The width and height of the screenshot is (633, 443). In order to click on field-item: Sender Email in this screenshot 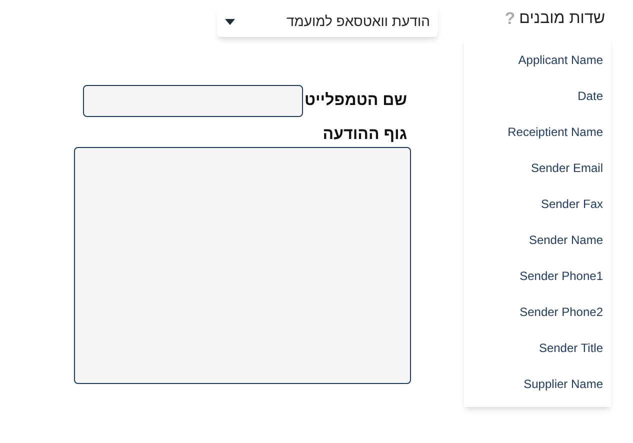, I will do `click(566, 168)`.